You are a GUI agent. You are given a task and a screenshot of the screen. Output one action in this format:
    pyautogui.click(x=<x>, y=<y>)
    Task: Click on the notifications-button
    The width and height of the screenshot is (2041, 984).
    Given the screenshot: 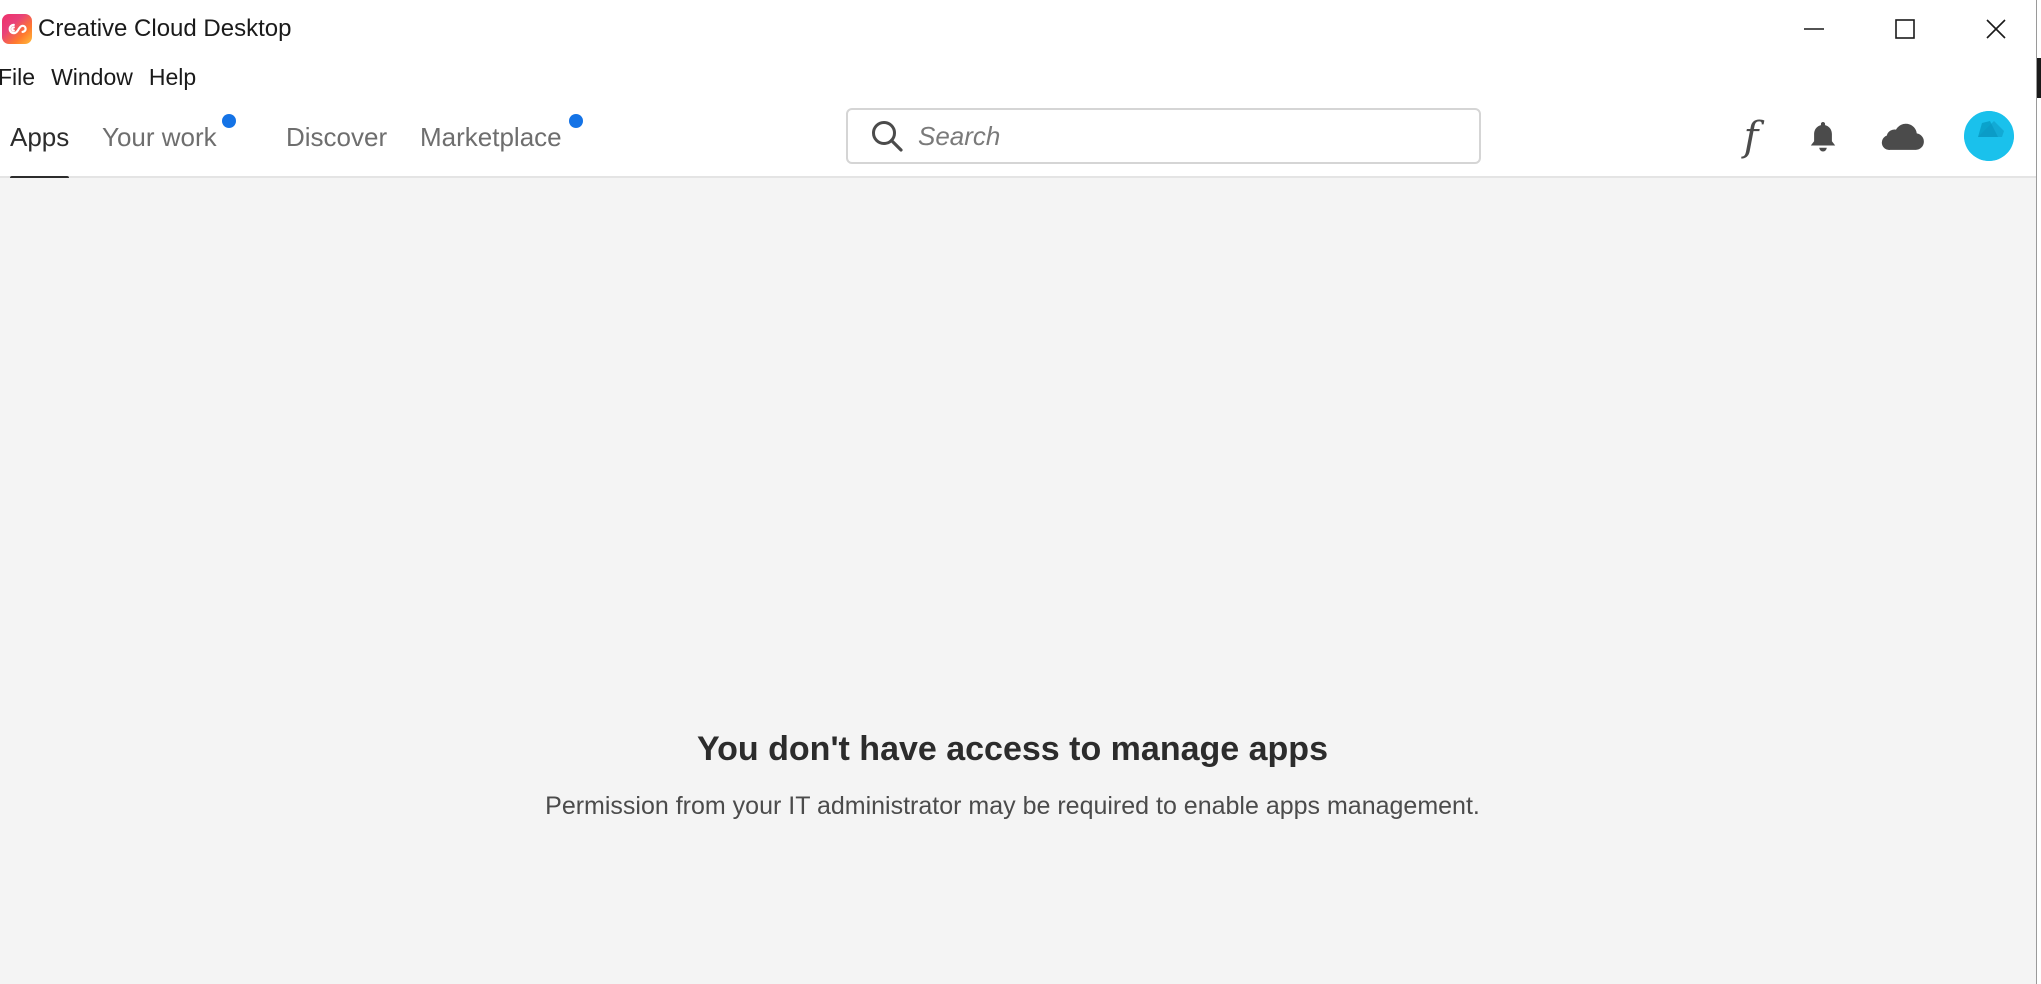 What is the action you would take?
    pyautogui.click(x=1823, y=137)
    